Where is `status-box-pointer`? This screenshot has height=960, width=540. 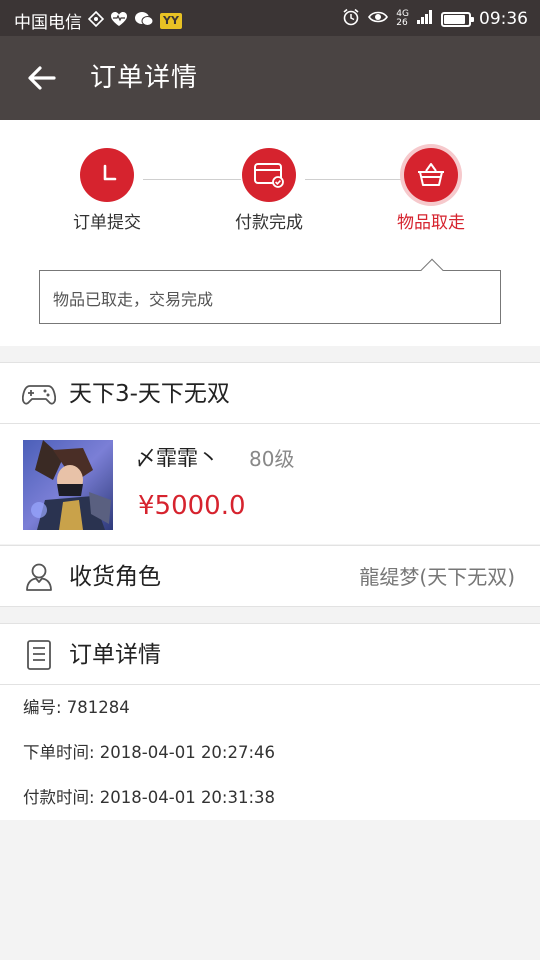
status-box-pointer is located at coordinates (432, 270).